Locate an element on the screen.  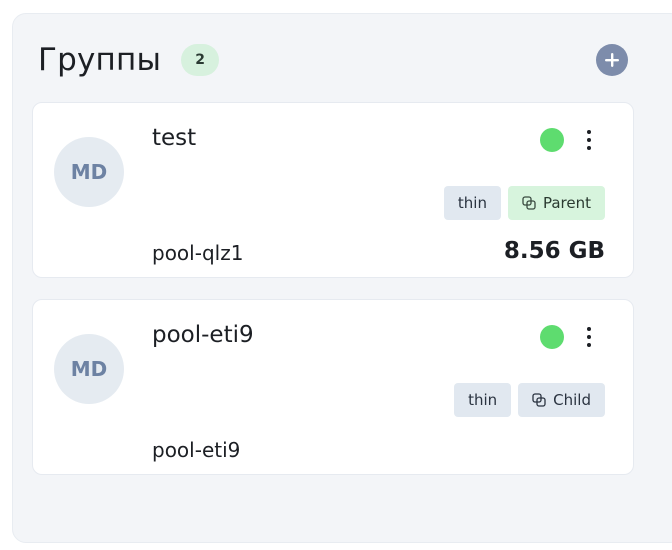
tag-child: Child is located at coordinates (561, 400).